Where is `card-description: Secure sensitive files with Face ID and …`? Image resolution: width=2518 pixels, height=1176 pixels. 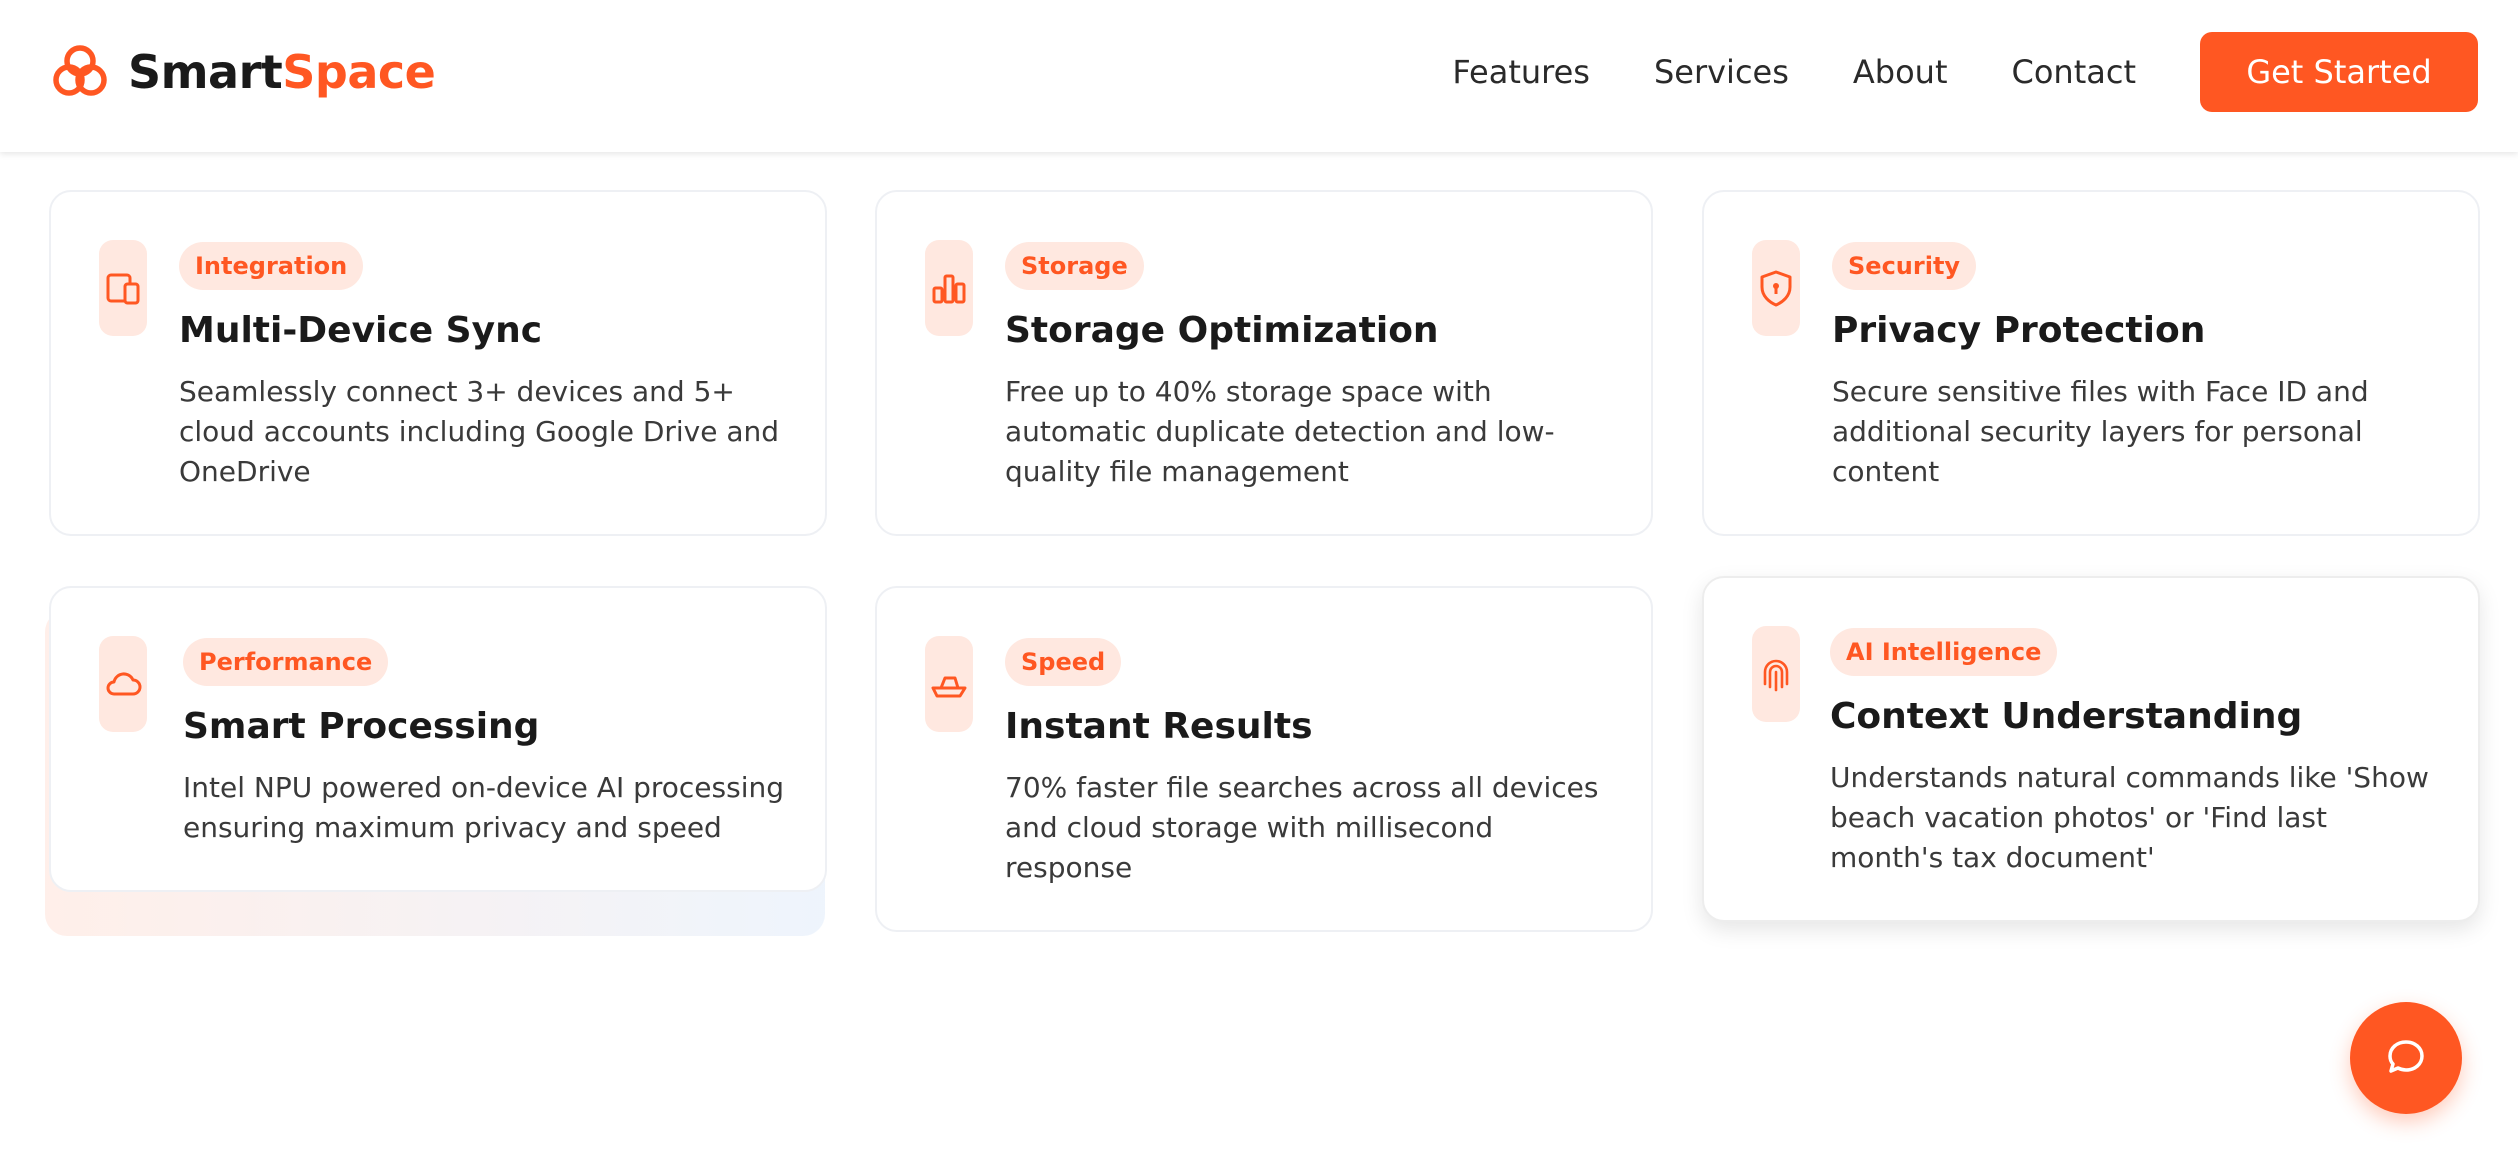
card-description: Secure sensitive files with Face ID and … is located at coordinates (2100, 431).